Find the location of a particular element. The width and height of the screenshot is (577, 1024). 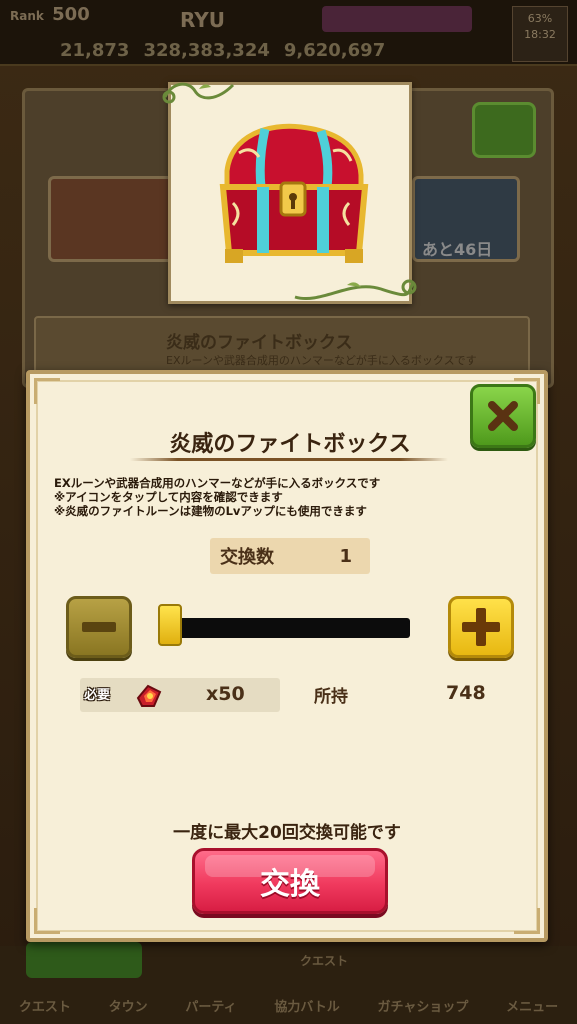

quantity-slider-track is located at coordinates (285, 628).